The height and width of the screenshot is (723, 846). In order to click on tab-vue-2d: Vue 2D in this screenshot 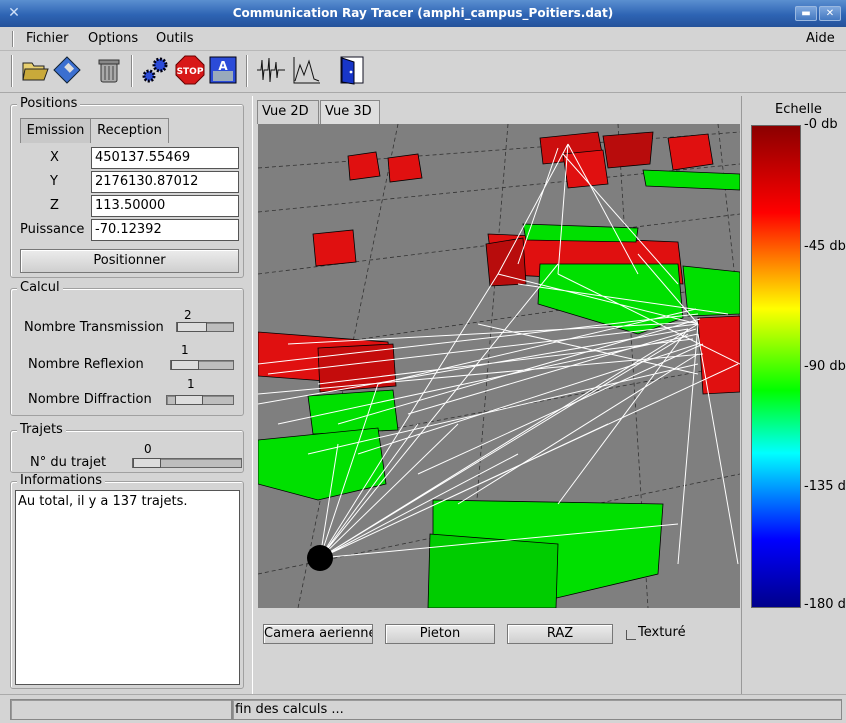, I will do `click(288, 112)`.